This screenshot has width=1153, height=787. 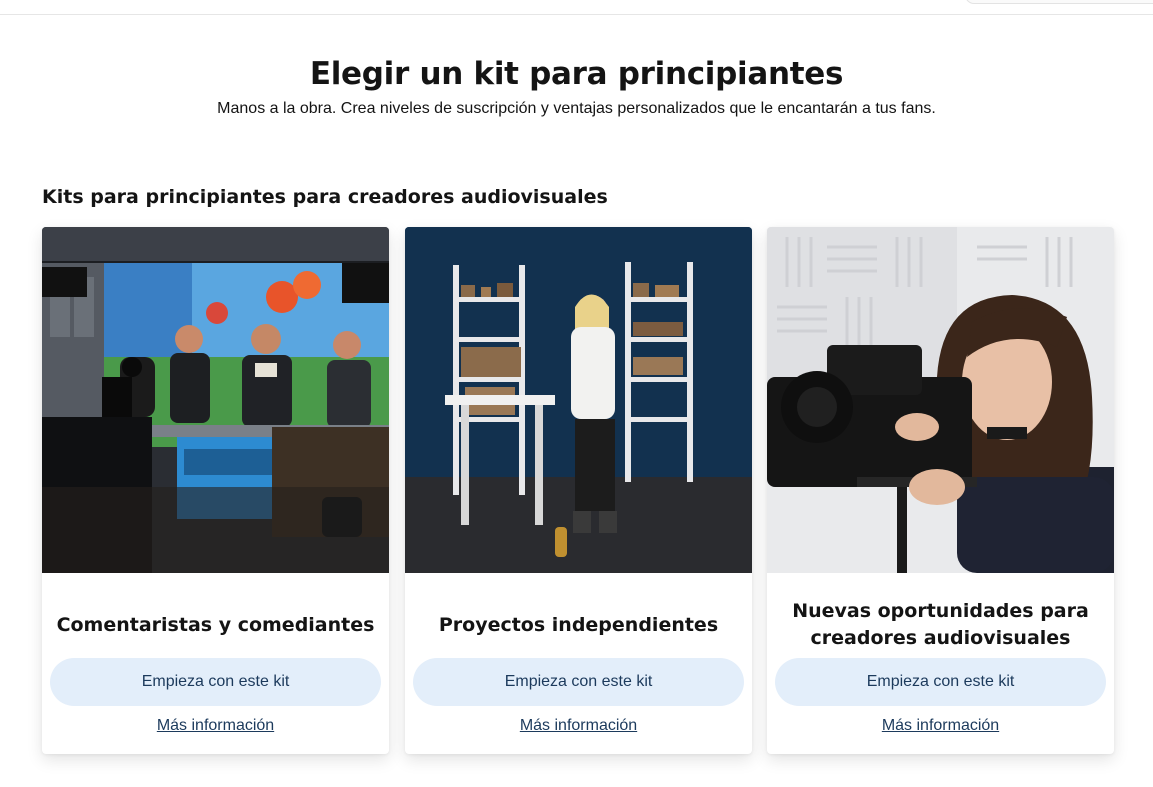 What do you see at coordinates (578, 400) in the screenshot?
I see `miniatures-studio-photo` at bounding box center [578, 400].